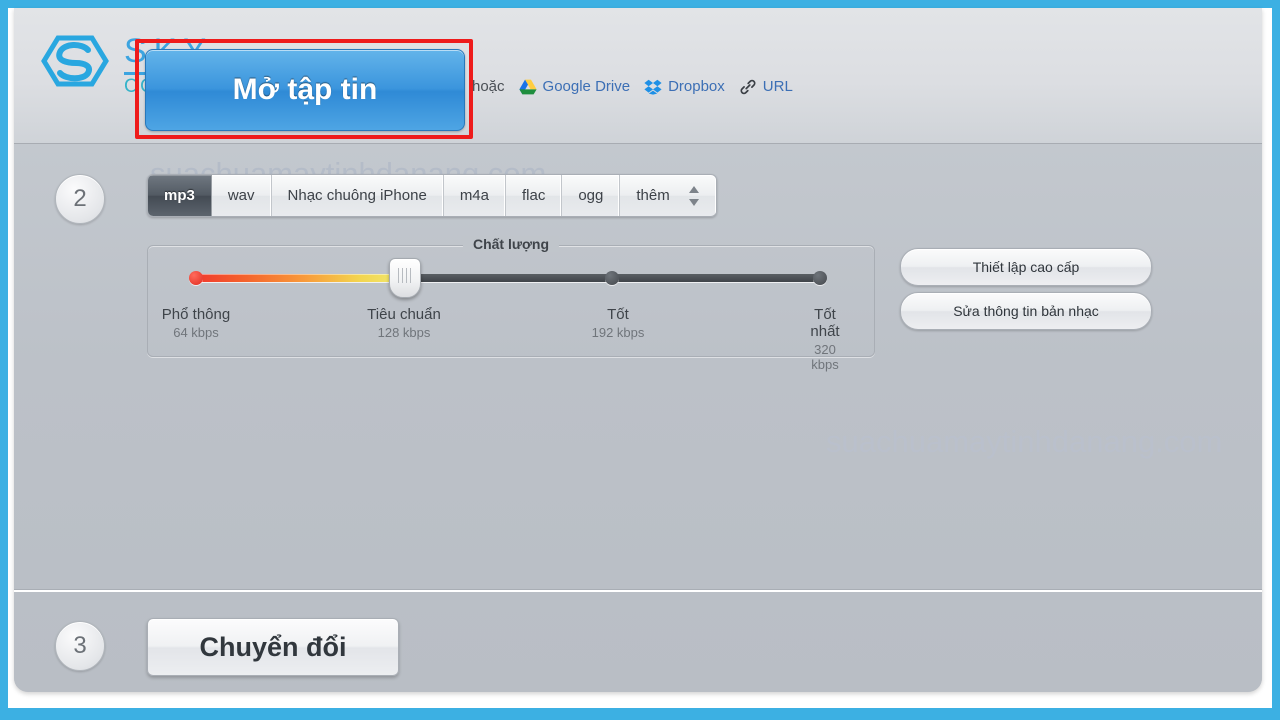 This screenshot has height=720, width=1280. I want to click on url-link: URL, so click(766, 86).